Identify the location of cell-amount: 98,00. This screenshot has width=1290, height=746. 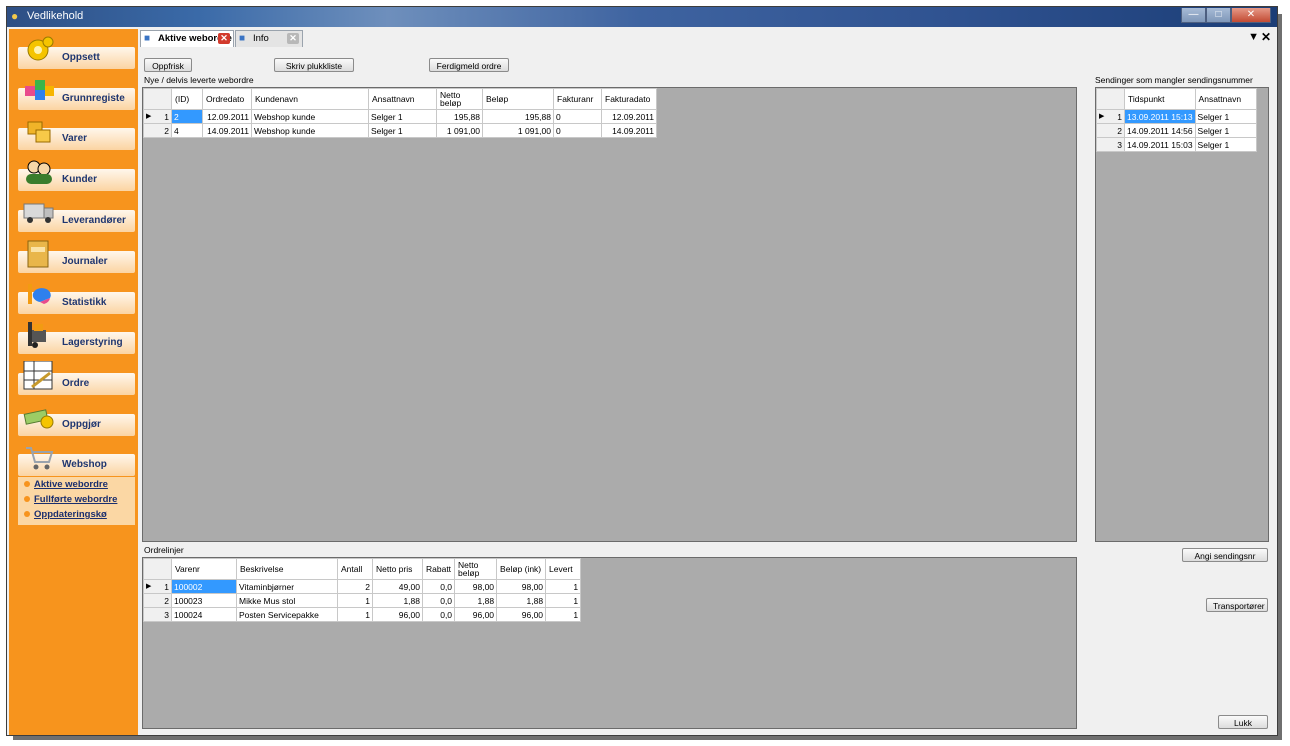
(521, 586).